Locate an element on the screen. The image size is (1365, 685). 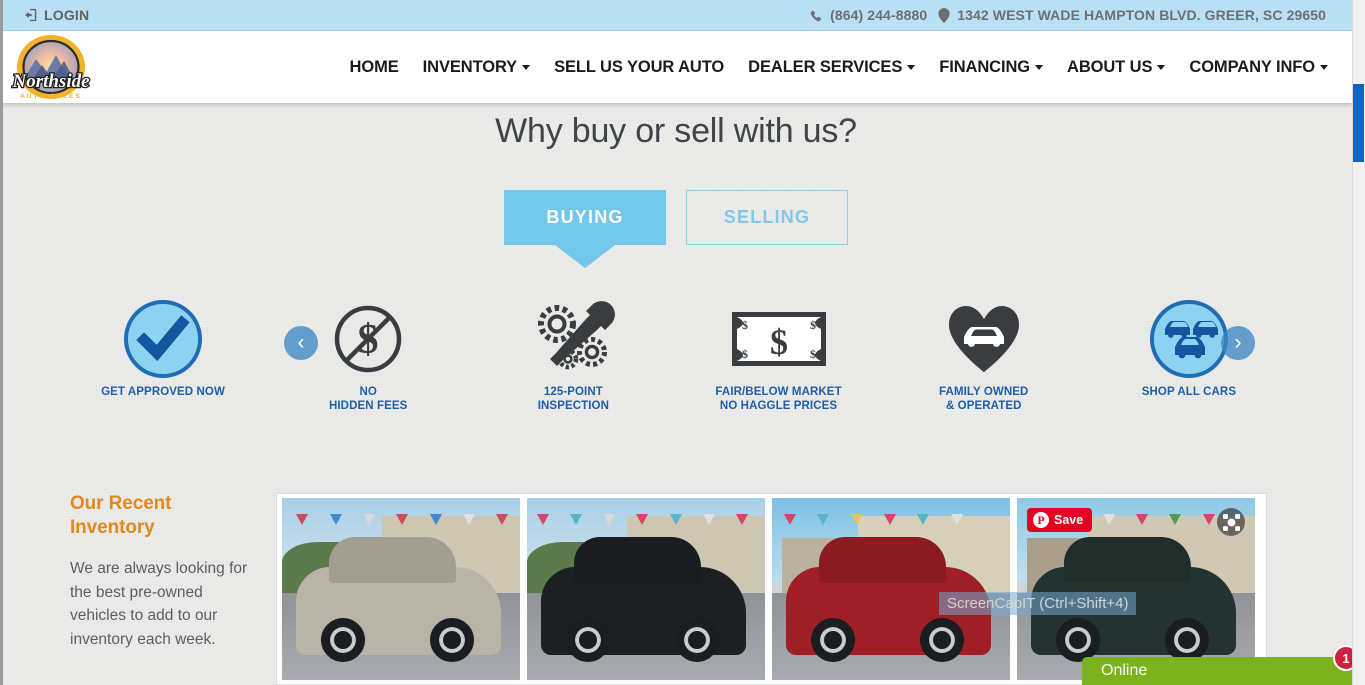
nav-item-home: HOME is located at coordinates (374, 67).